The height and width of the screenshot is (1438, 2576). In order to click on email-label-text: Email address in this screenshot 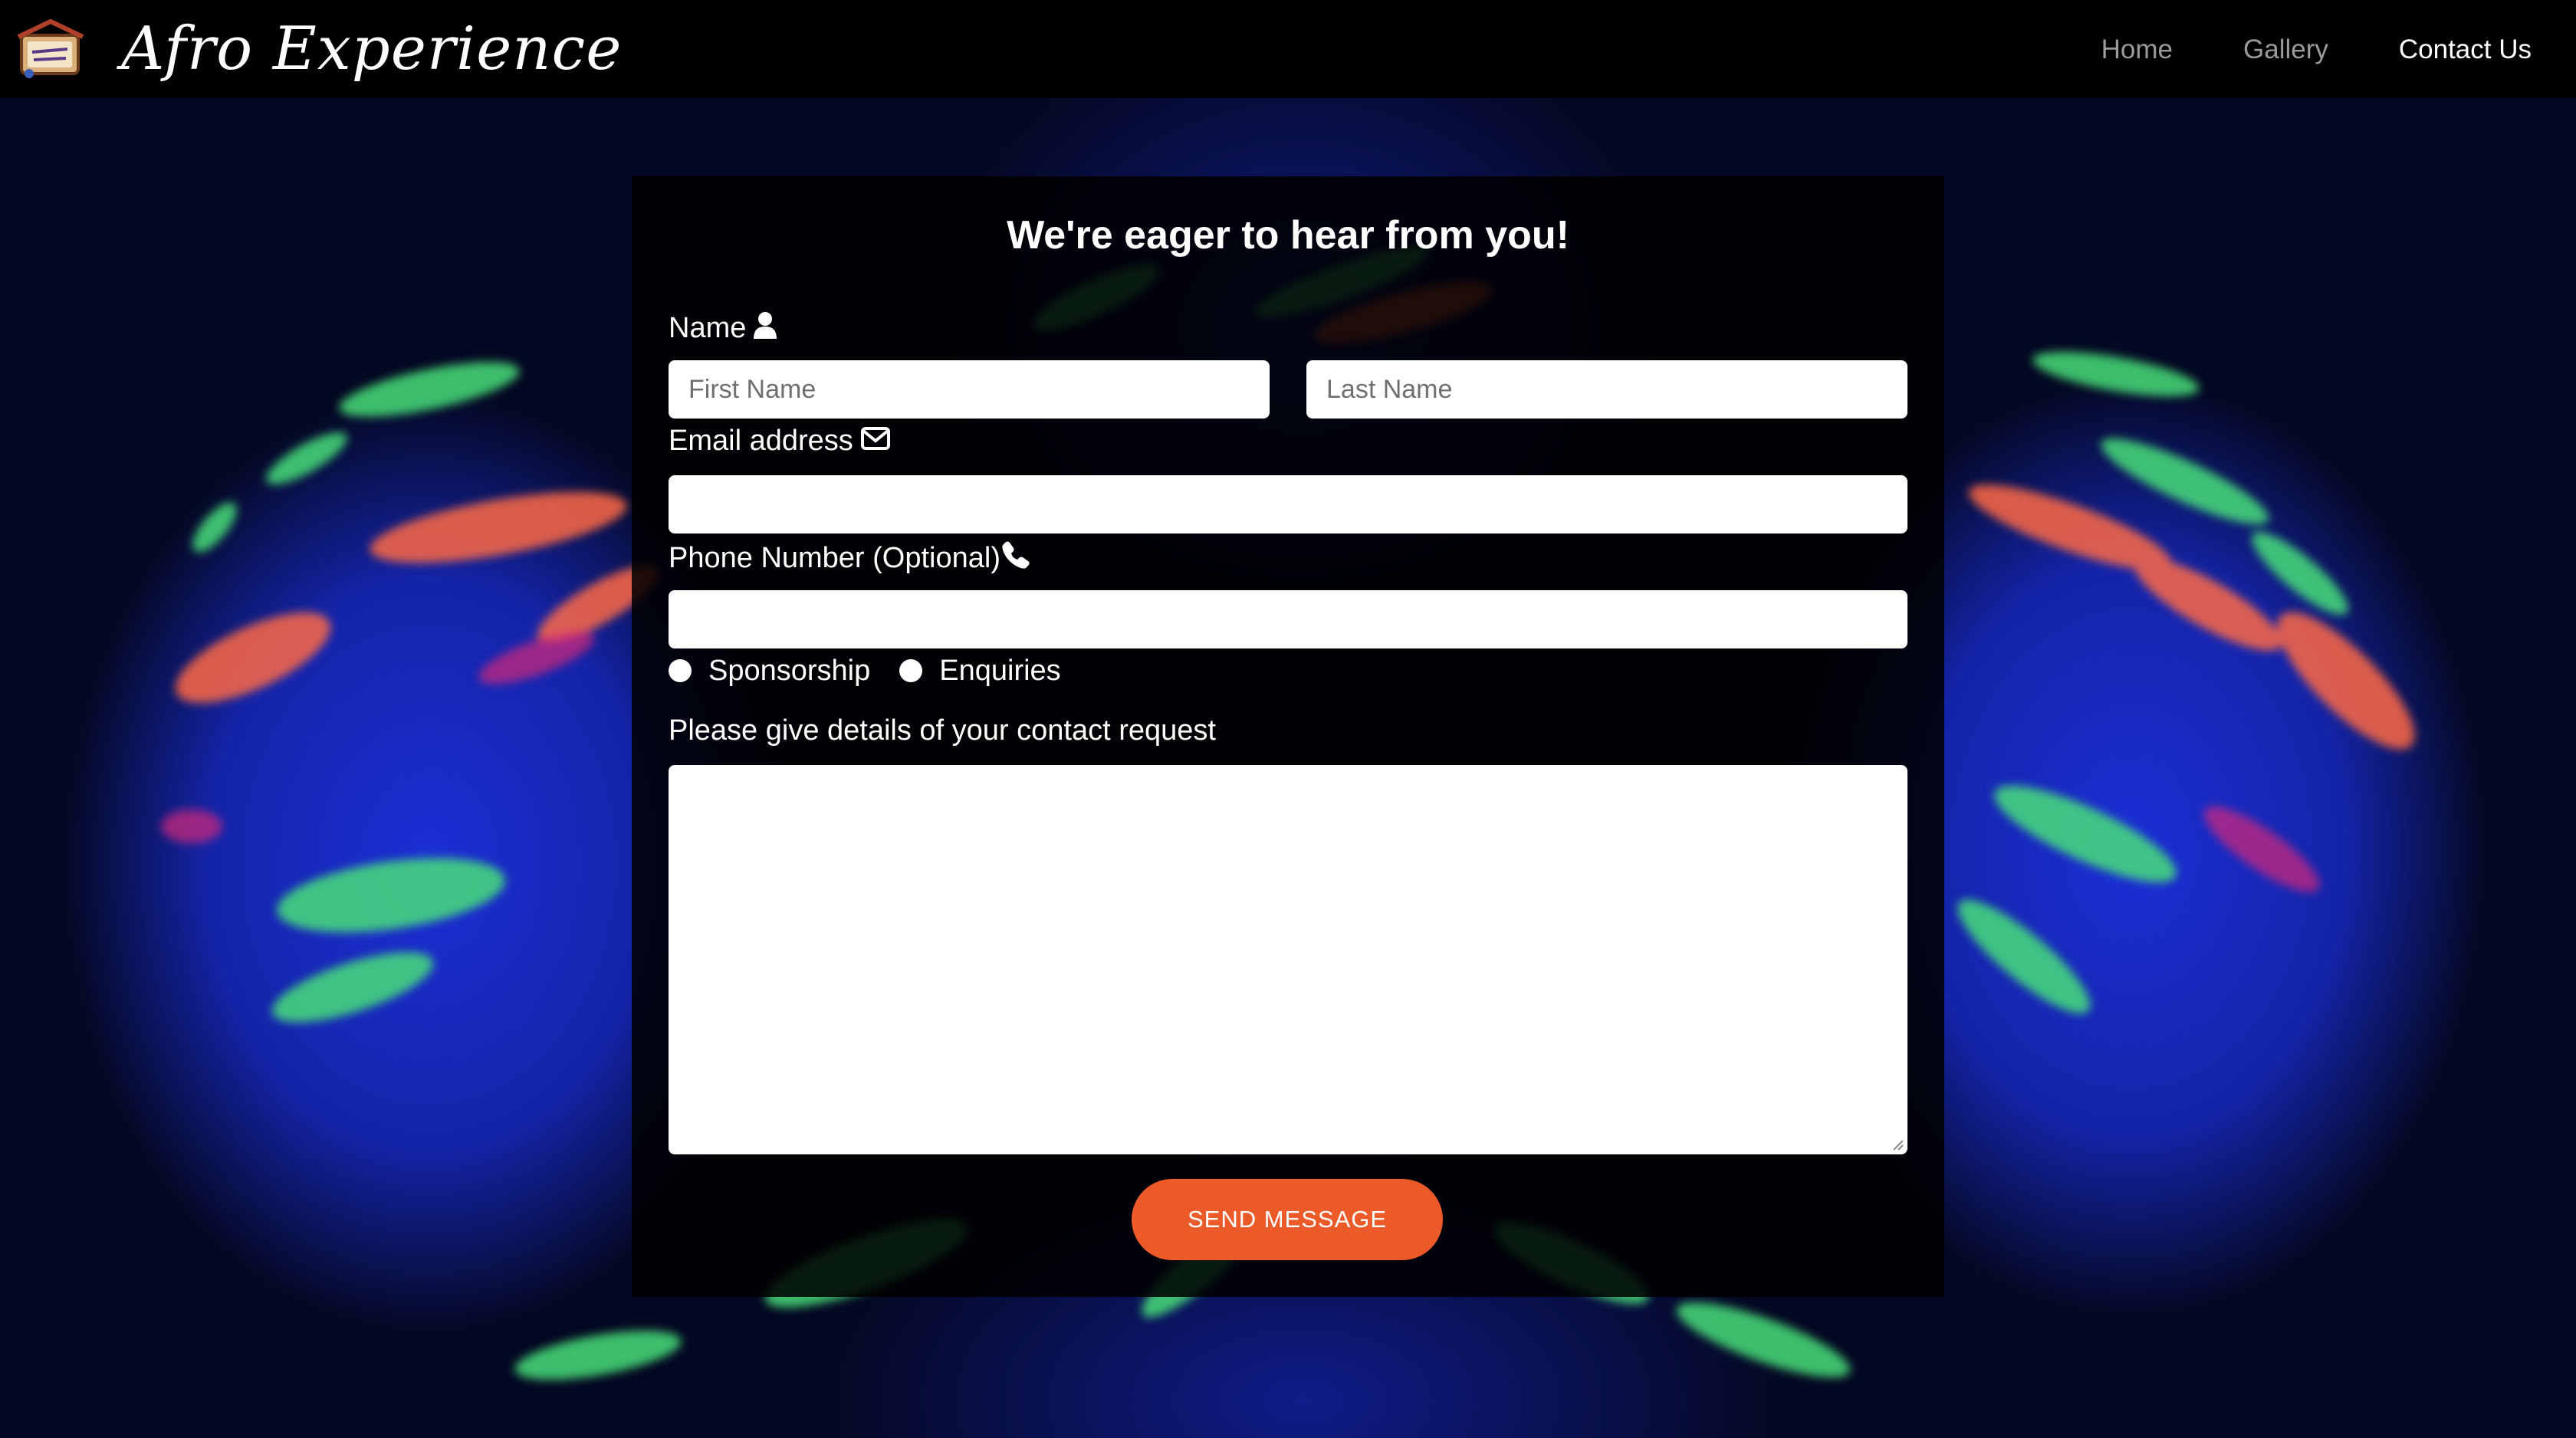, I will do `click(761, 441)`.